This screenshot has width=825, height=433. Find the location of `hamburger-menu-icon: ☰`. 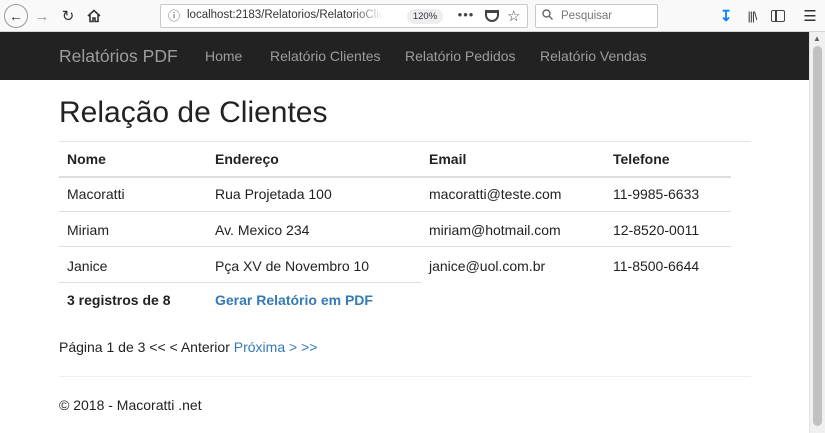

hamburger-menu-icon: ☰ is located at coordinates (810, 16).